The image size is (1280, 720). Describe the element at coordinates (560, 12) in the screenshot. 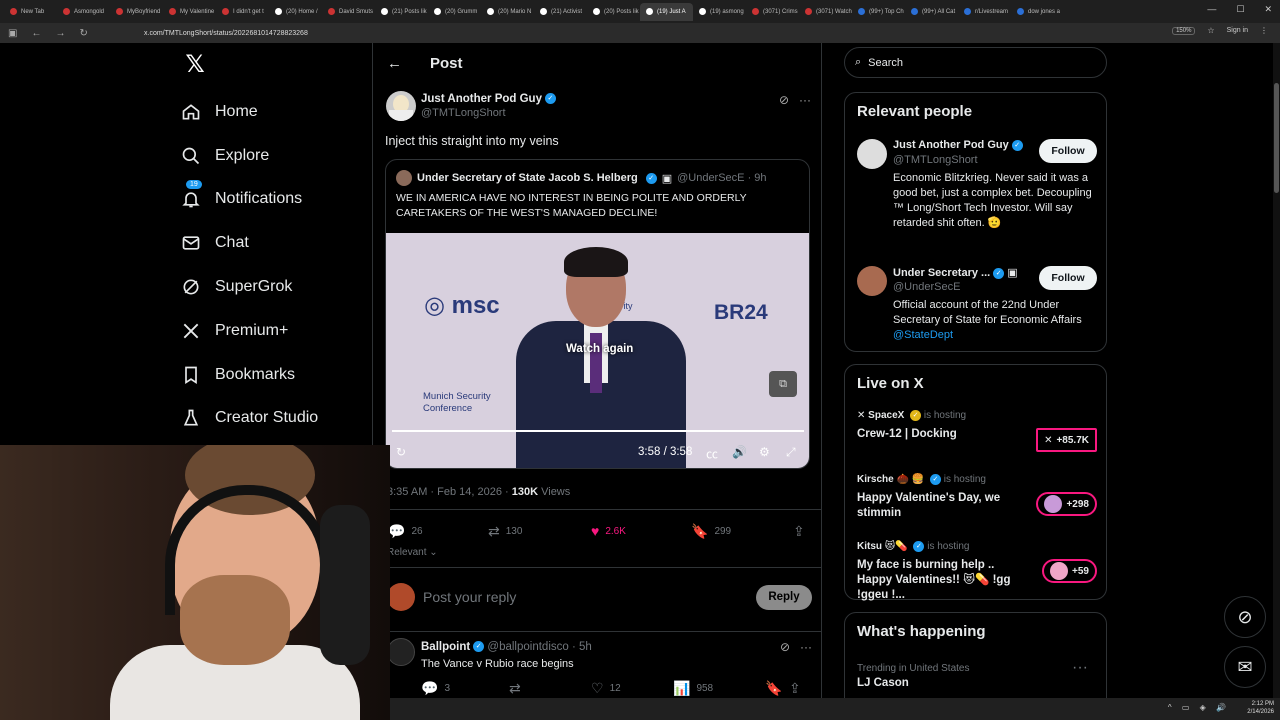

I see `browser-tab: (21) Activist` at that location.